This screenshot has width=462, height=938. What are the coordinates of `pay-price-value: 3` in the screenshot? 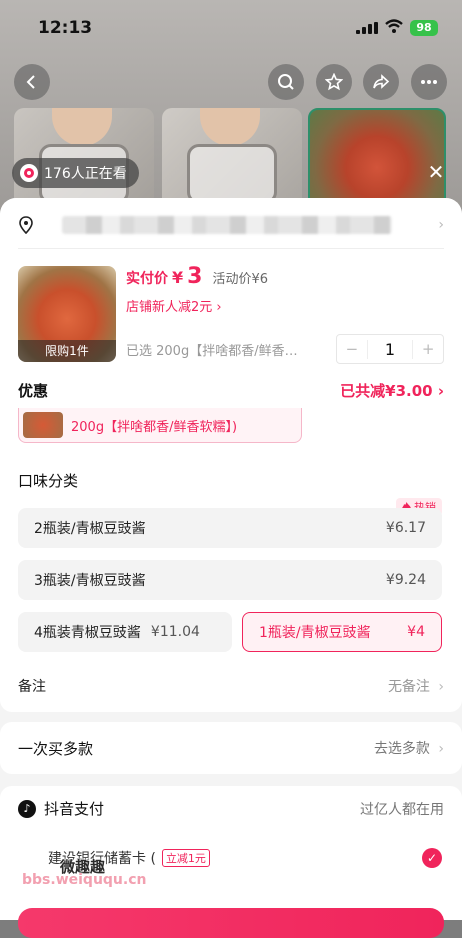 It's located at (195, 276).